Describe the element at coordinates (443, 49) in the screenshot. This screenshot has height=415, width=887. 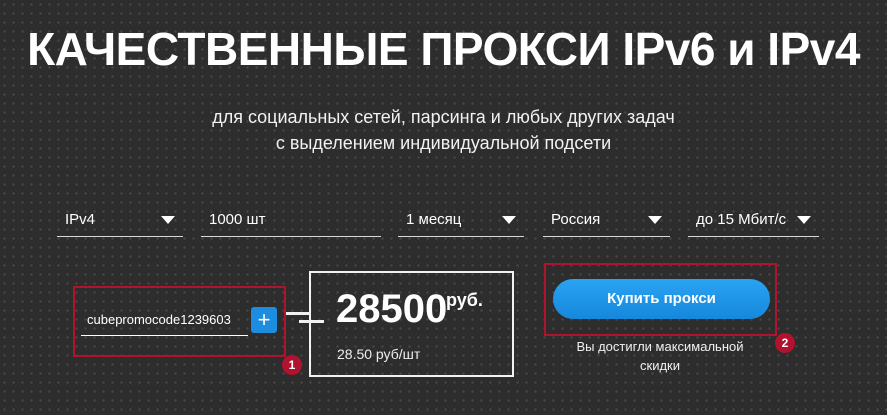
I see `page-title: КАЧЕСТВЕННЫЕ ПРОКСИ IPv6 и IPv4` at that location.